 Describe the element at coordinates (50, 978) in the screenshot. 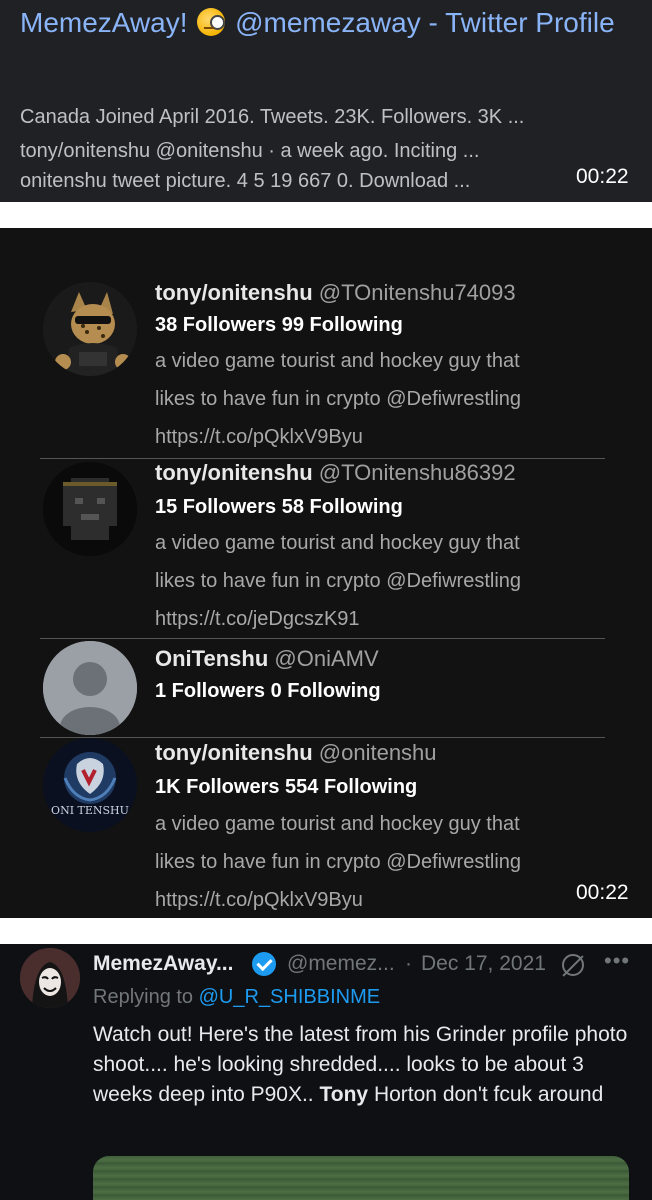

I see `tweet-avatar` at that location.